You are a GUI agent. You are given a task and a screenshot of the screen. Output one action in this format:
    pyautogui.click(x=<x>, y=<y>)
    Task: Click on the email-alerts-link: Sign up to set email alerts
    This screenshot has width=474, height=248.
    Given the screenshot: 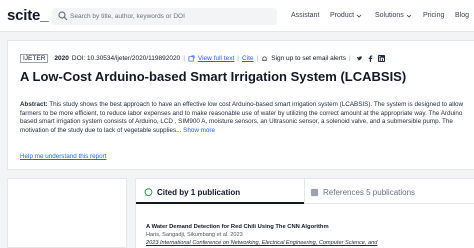 What is the action you would take?
    pyautogui.click(x=308, y=58)
    